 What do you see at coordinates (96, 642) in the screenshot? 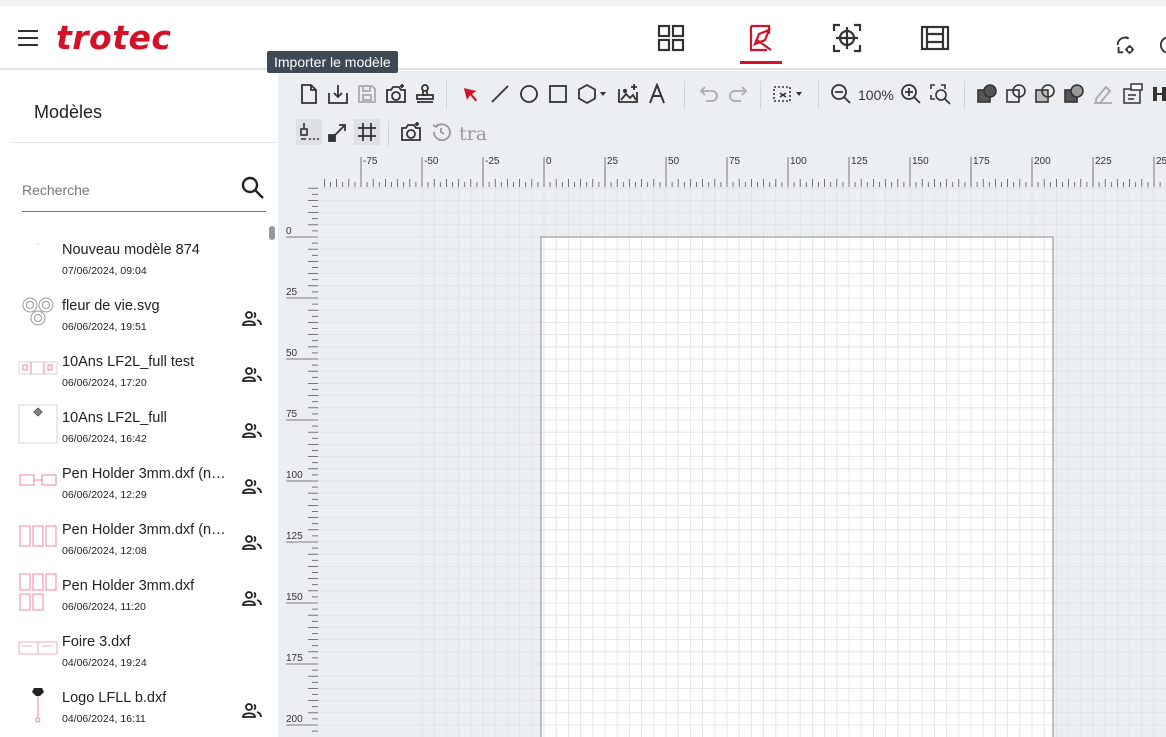
I see `item-name: Foire 3.dxf` at bounding box center [96, 642].